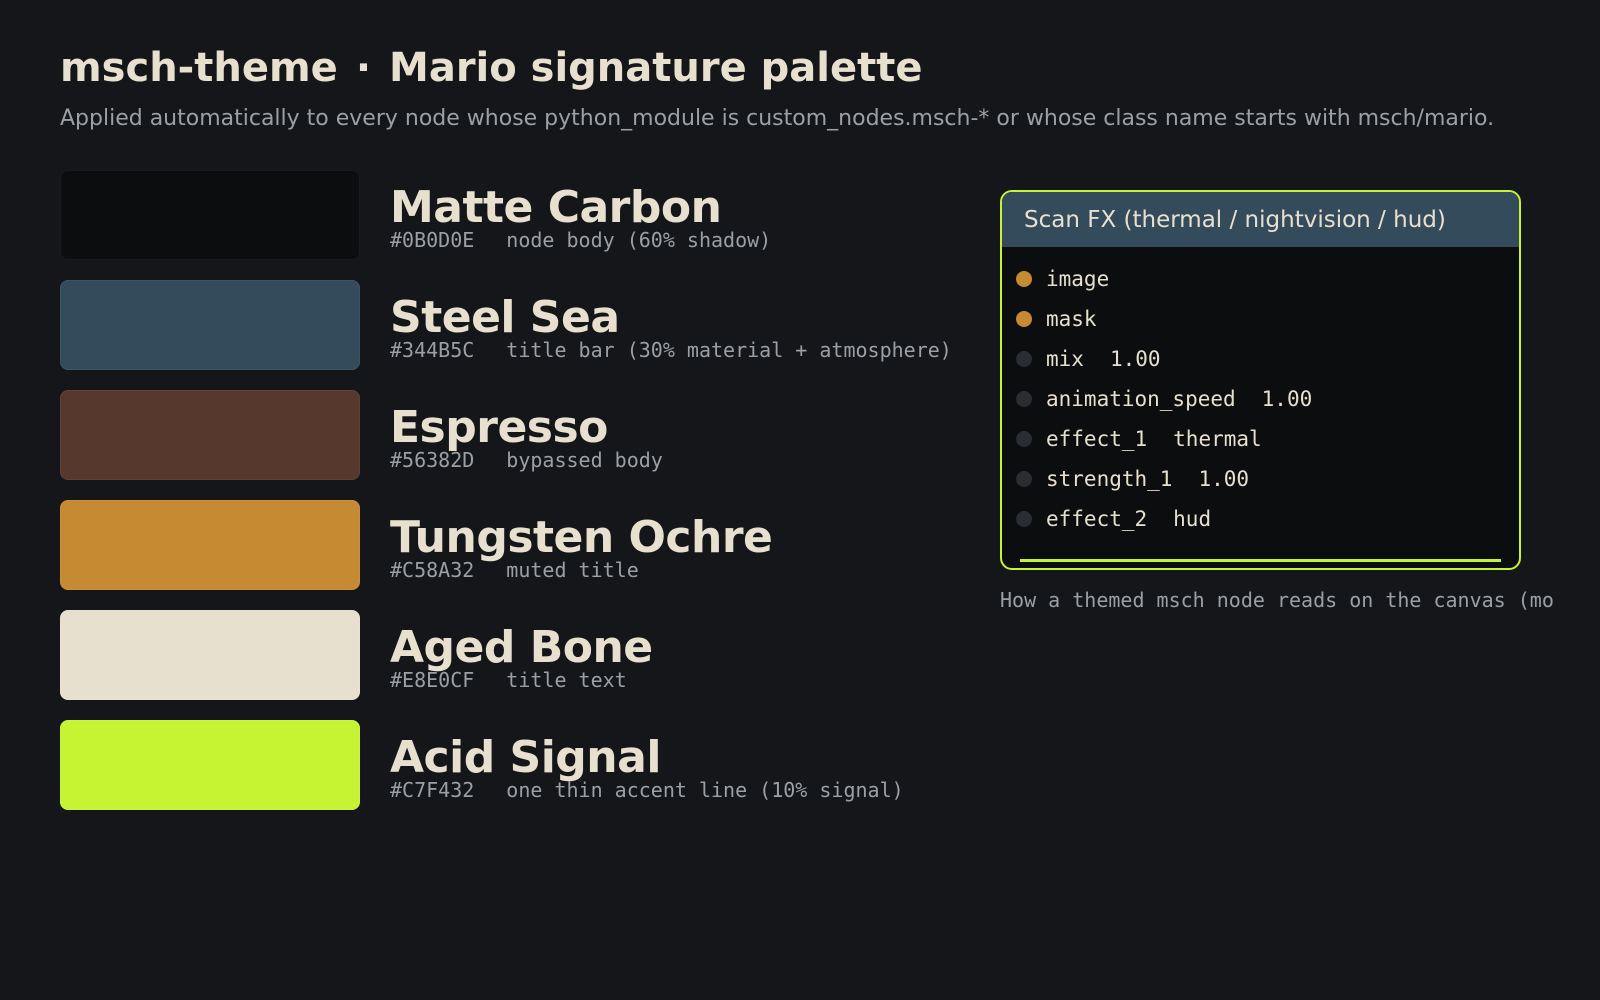  Describe the element at coordinates (1192, 519) in the screenshot. I see `slot-value: hud` at that location.